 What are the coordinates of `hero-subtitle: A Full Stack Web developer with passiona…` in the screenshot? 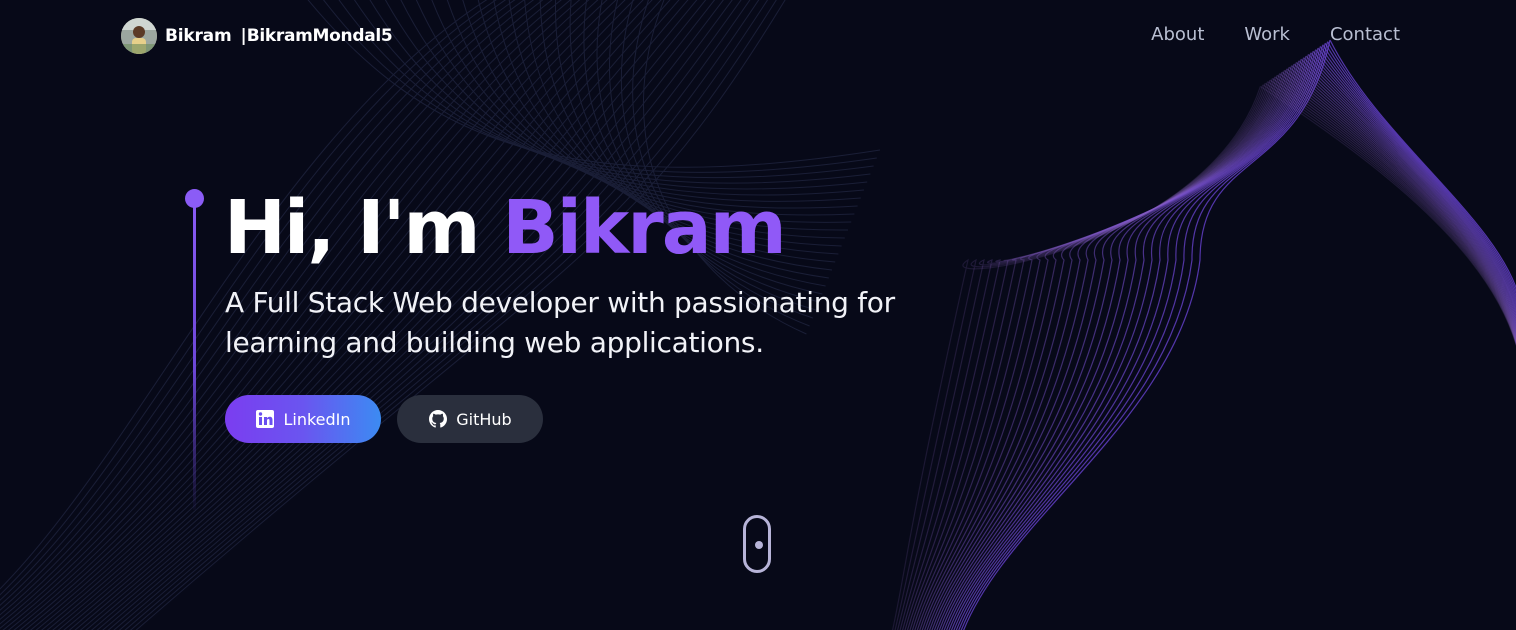 It's located at (560, 322).